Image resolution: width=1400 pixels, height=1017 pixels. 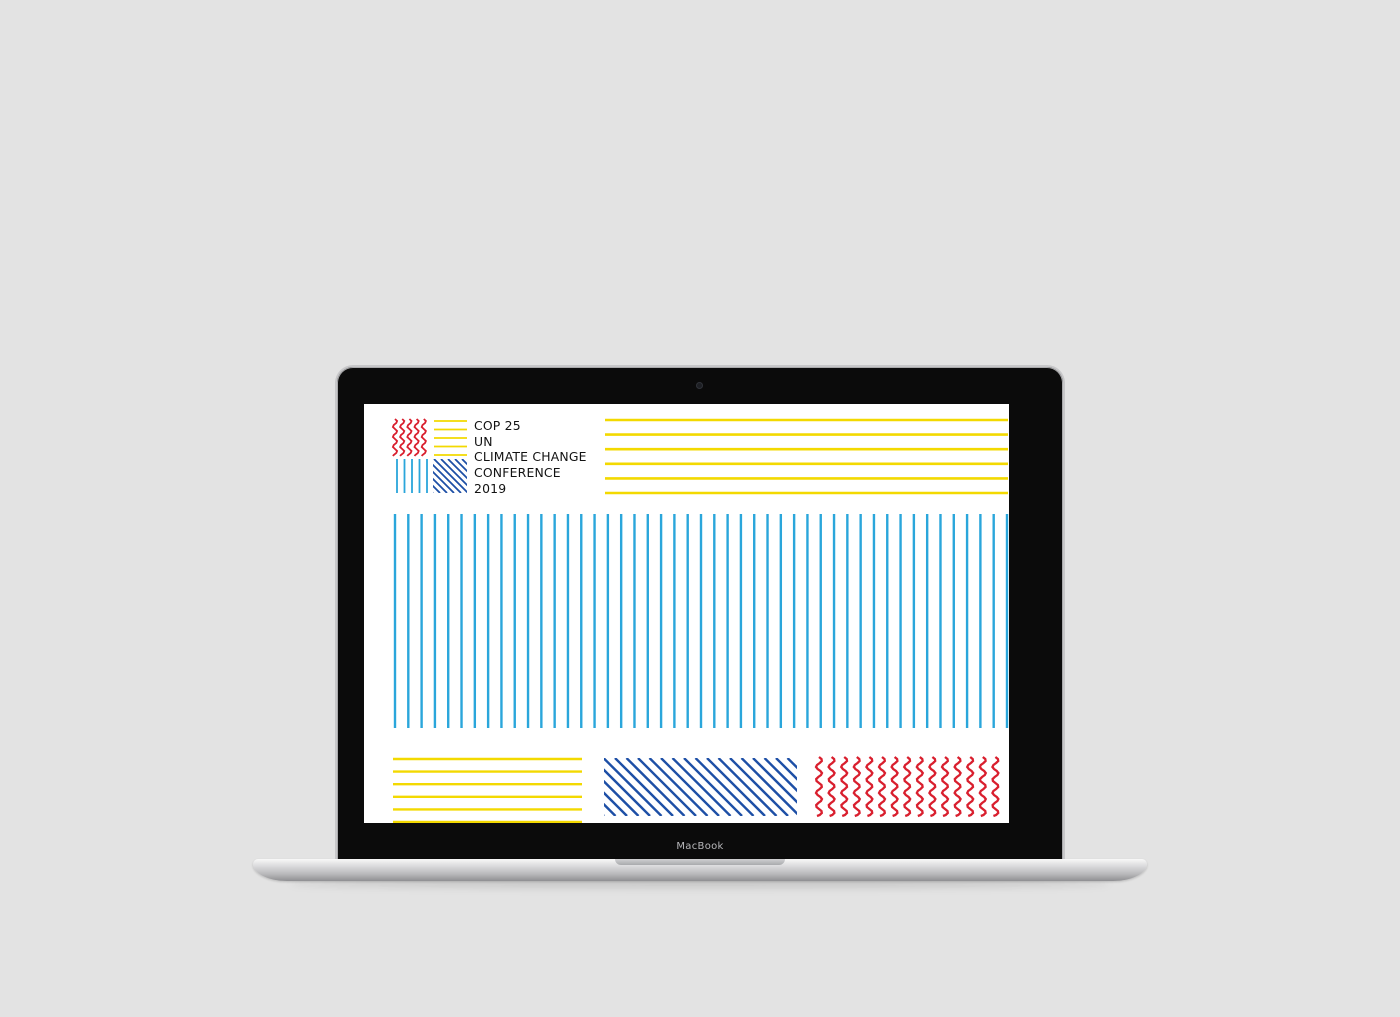 I want to click on bottom-yellow-stripes, so click(x=487, y=790).